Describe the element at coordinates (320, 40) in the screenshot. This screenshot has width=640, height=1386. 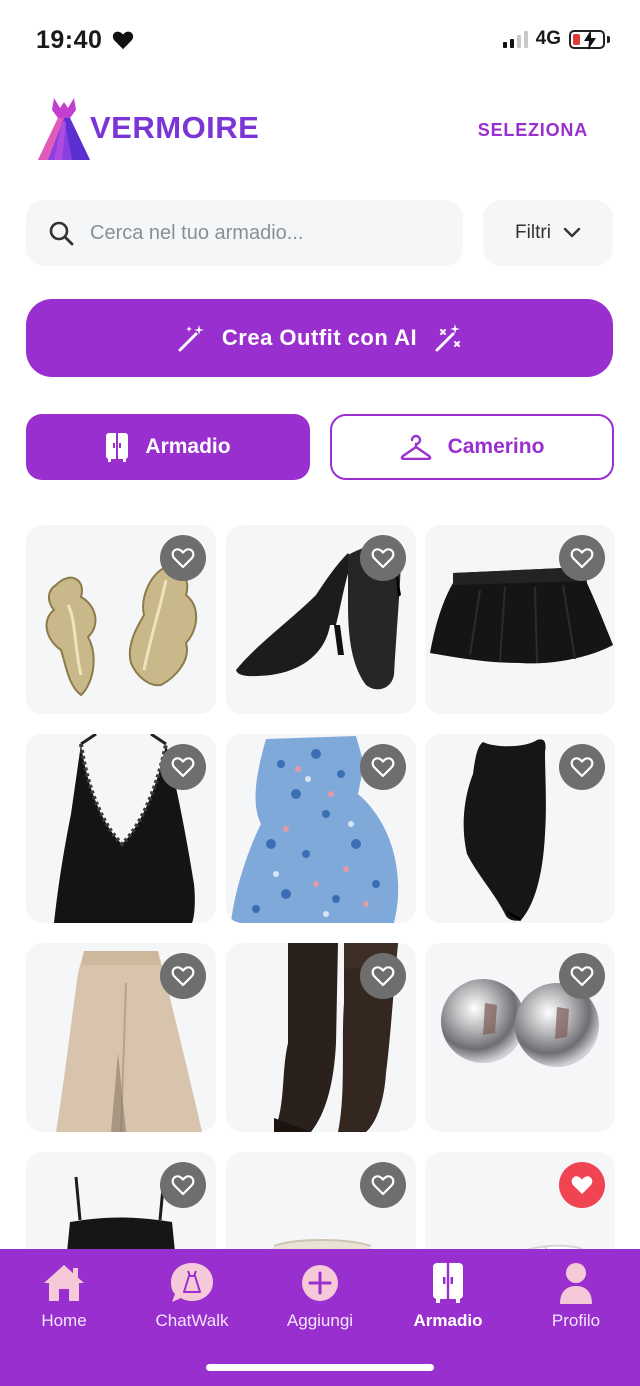
I see `status-bar: 19:40 4G` at that location.